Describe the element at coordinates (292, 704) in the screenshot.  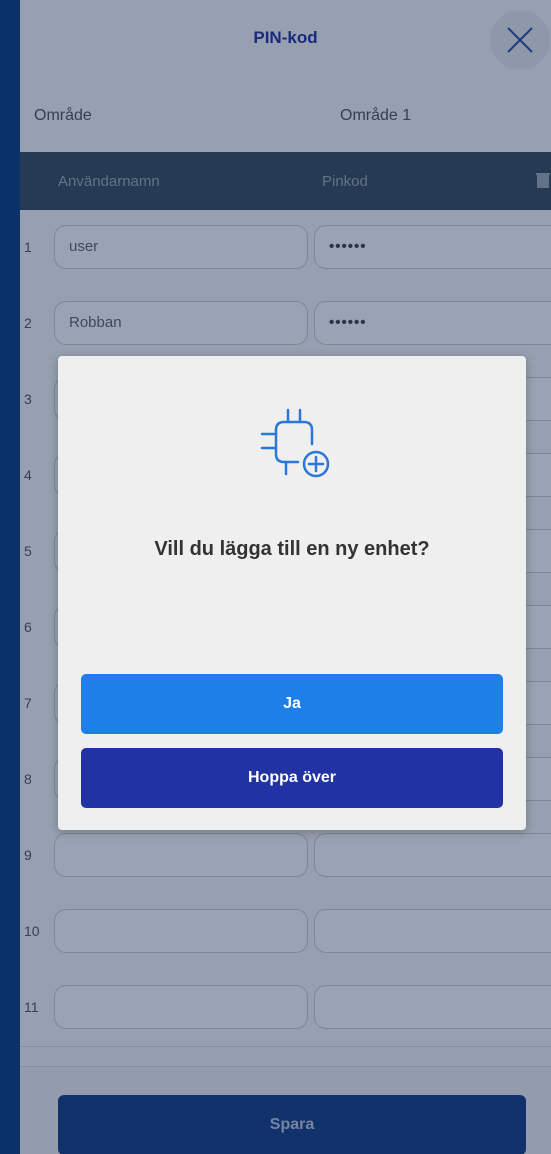
I see `yes-button: Ja` at that location.